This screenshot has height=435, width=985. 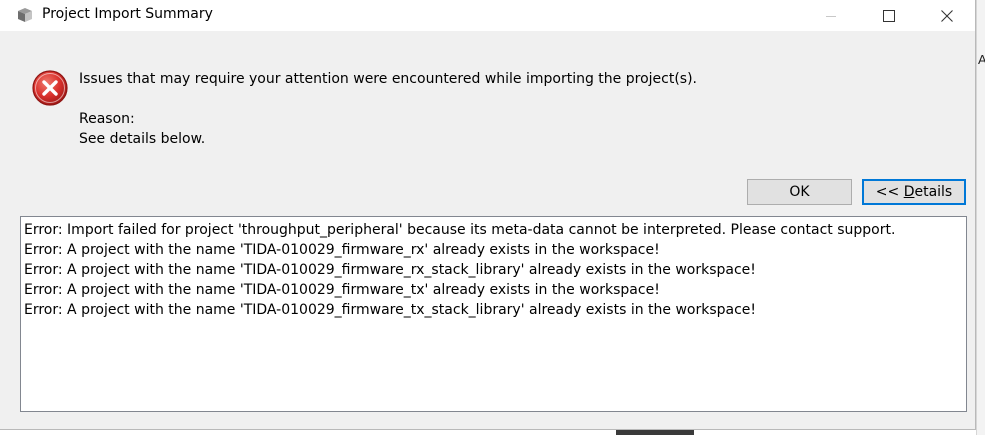 I want to click on details-button-mnemonic: D, so click(x=909, y=192).